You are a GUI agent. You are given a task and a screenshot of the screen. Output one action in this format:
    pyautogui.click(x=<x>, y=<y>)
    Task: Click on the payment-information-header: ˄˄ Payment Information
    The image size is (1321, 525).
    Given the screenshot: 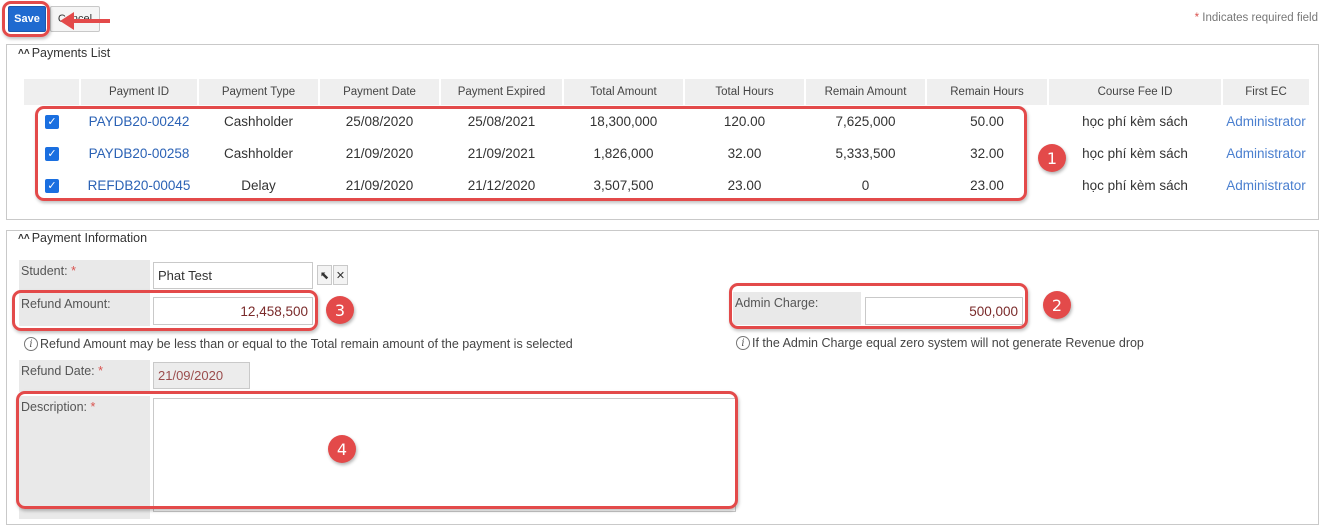 What is the action you would take?
    pyautogui.click(x=82, y=238)
    